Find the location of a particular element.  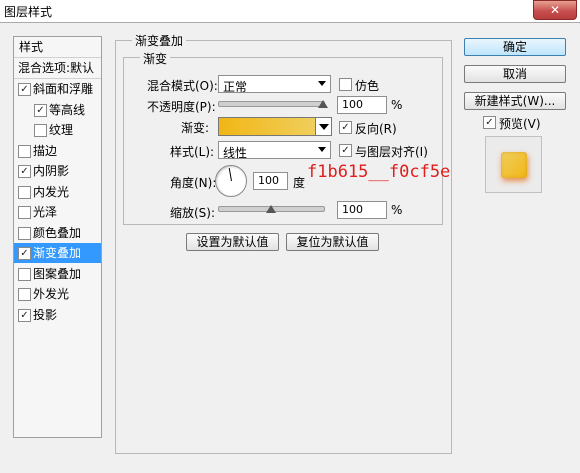

close-button: ✕ is located at coordinates (555, 10).